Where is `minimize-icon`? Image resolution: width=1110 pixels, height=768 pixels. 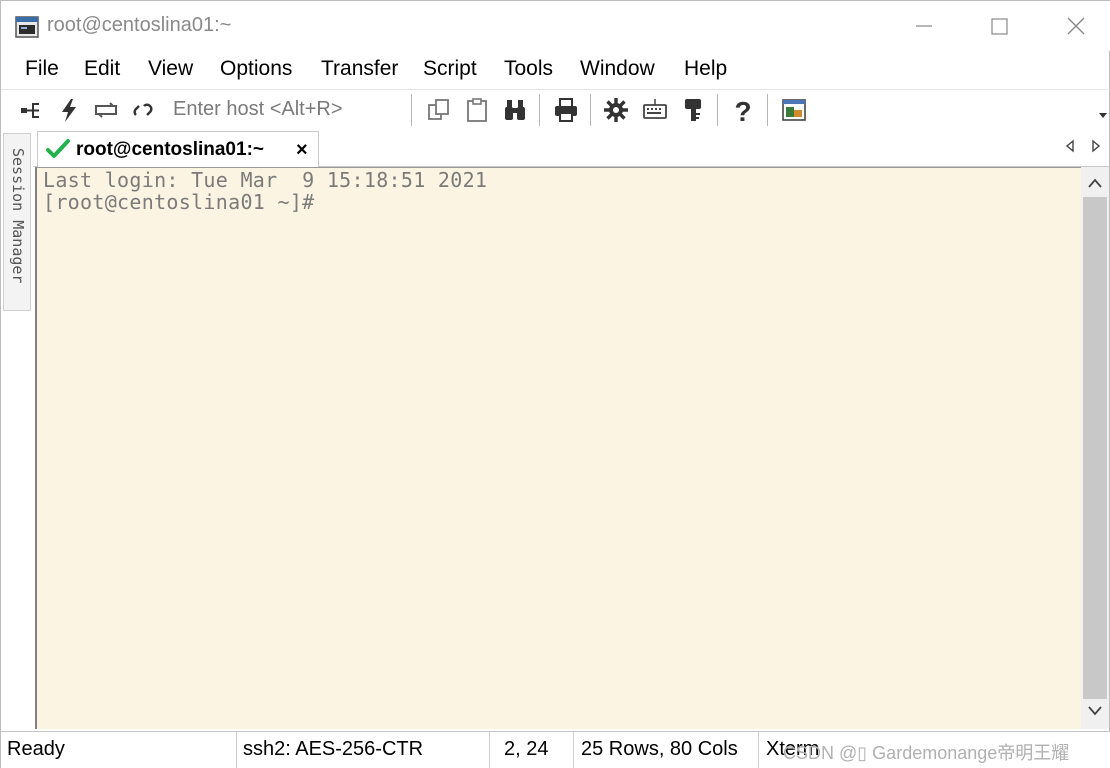
minimize-icon is located at coordinates (924, 26).